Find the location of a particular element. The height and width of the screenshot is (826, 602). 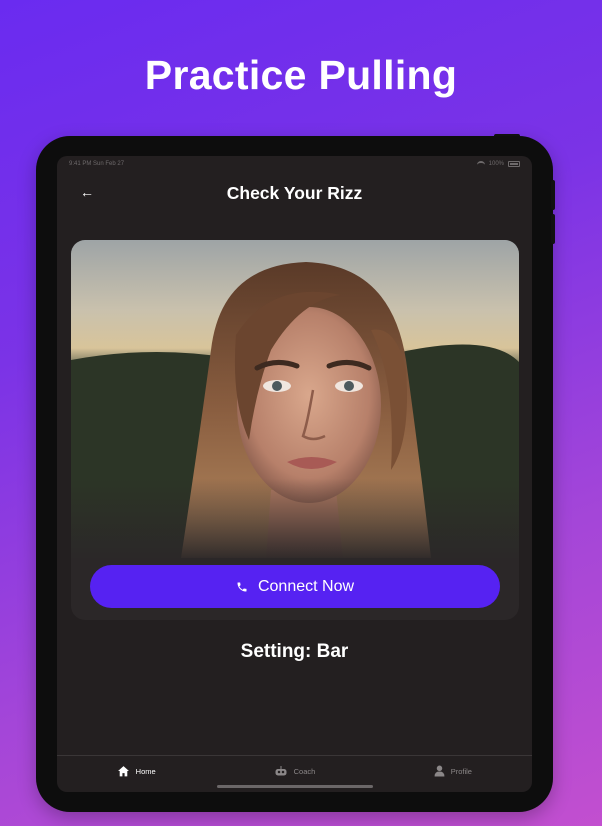

home-icon is located at coordinates (123, 771).